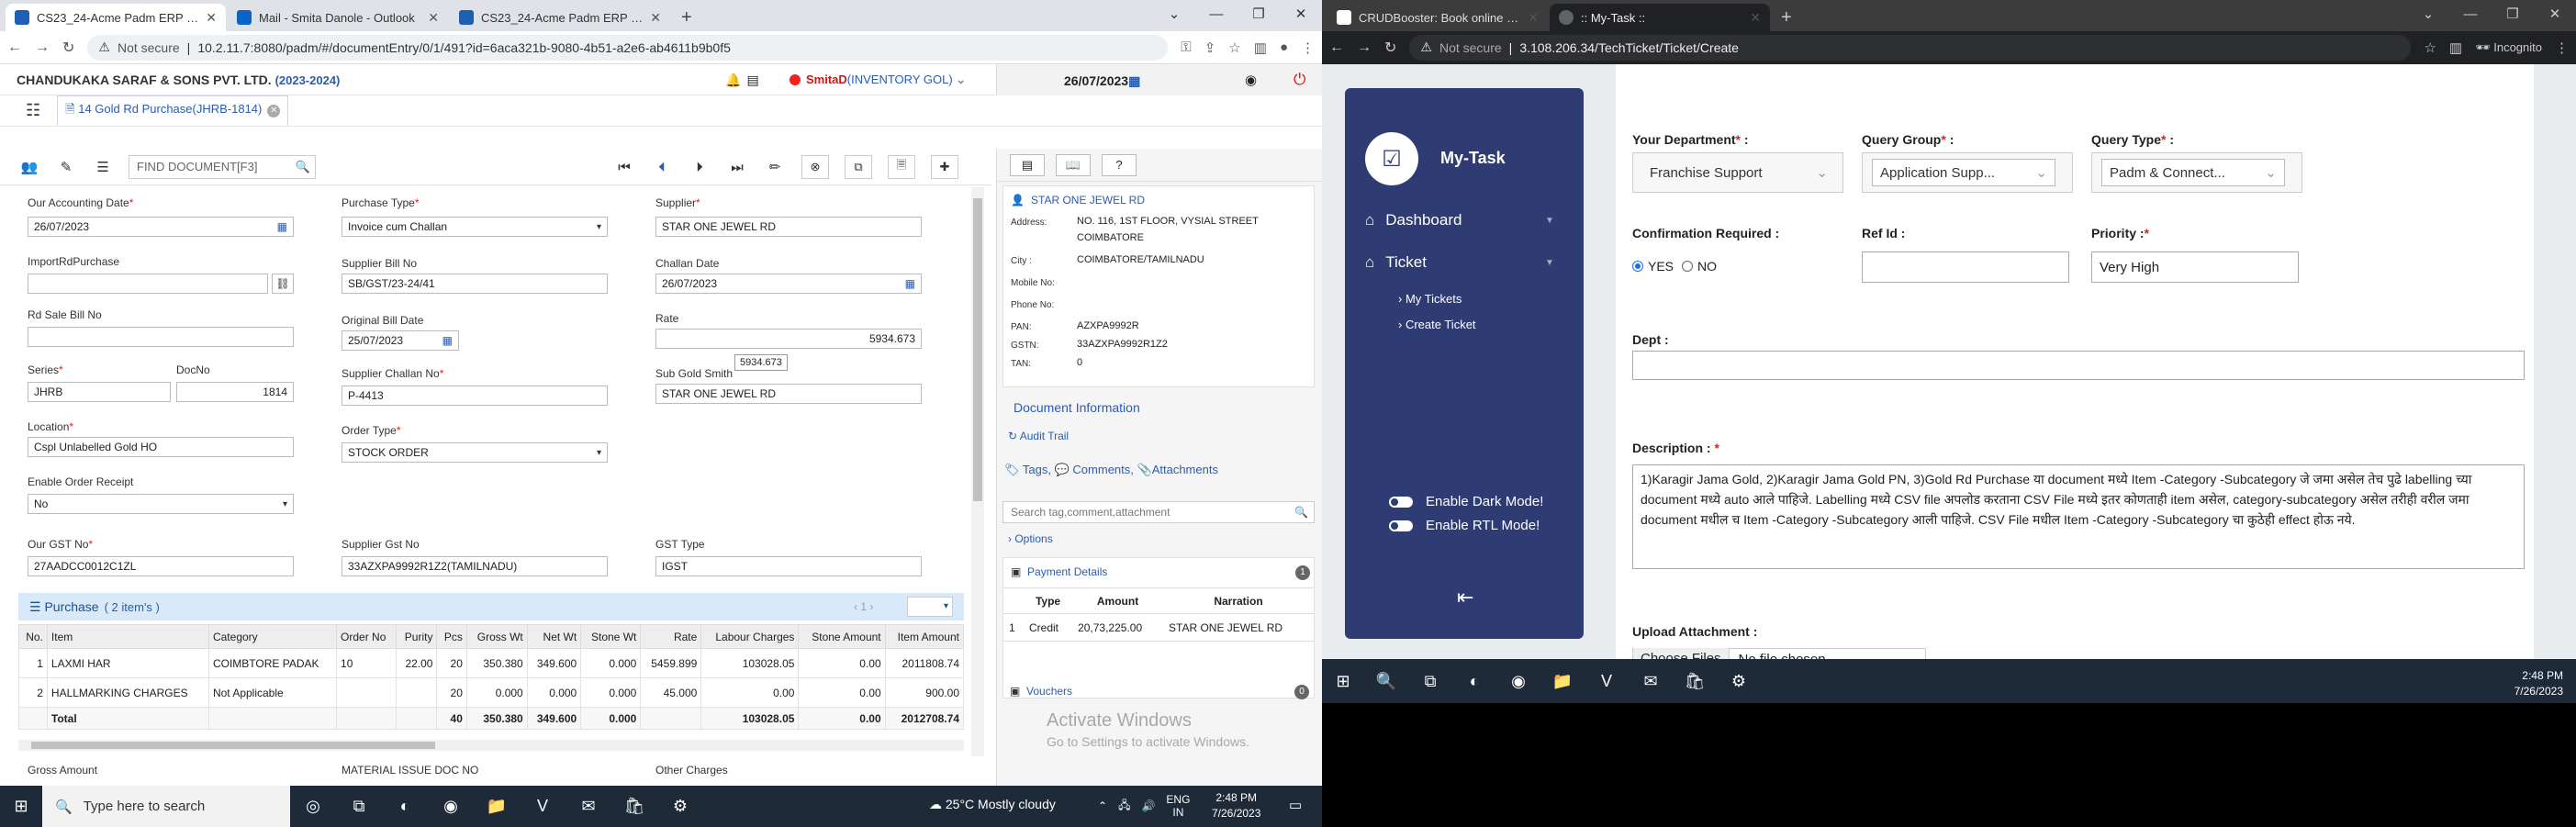 The image size is (2576, 827). I want to click on query-group-select: Application Supp... ⌄, so click(1963, 173).